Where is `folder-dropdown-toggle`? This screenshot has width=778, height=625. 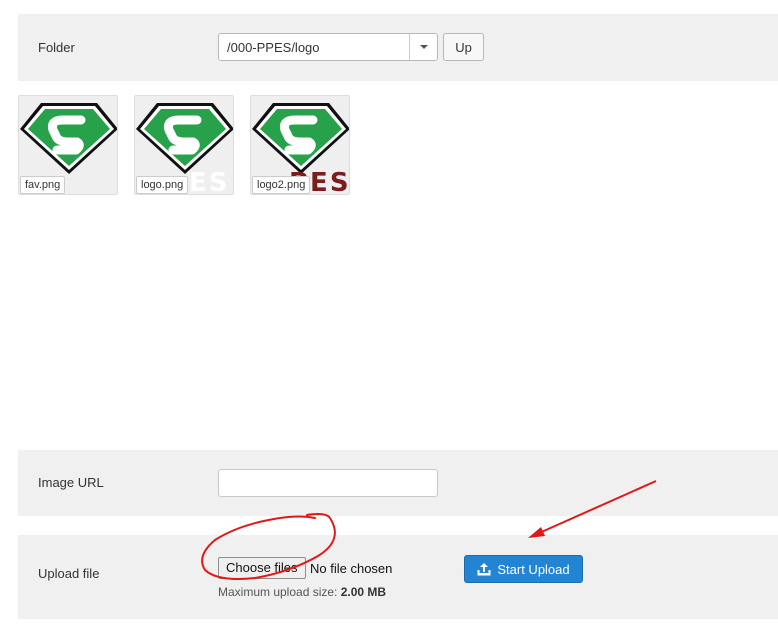 folder-dropdown-toggle is located at coordinates (423, 47).